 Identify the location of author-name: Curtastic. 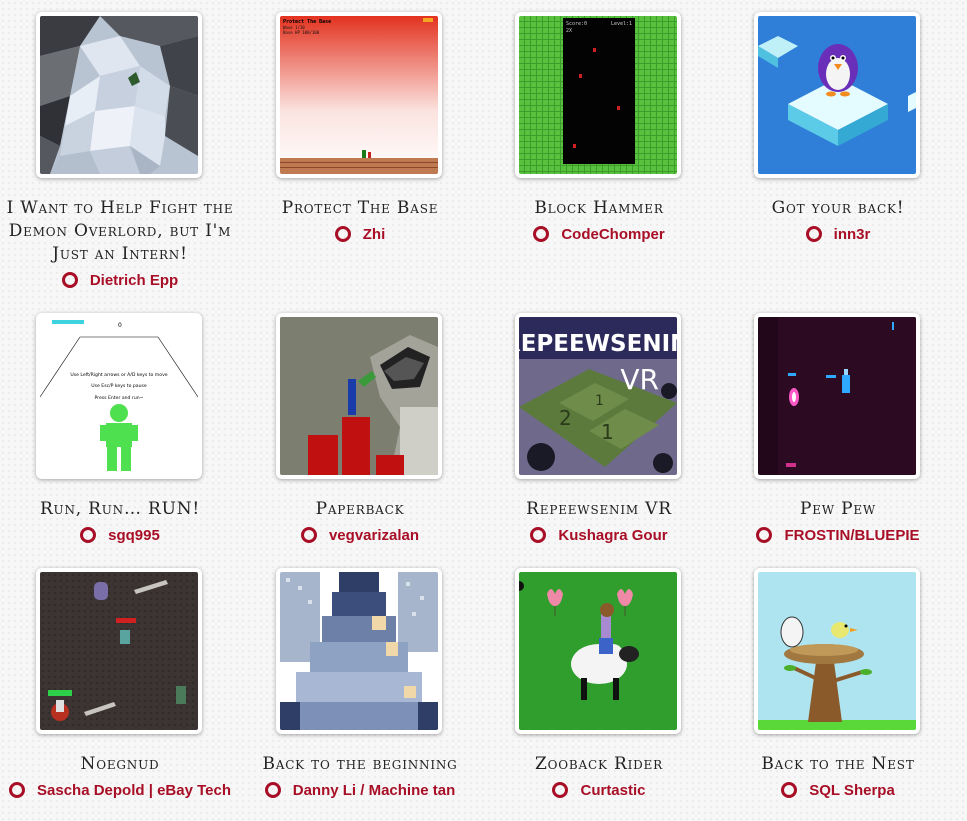
(613, 790).